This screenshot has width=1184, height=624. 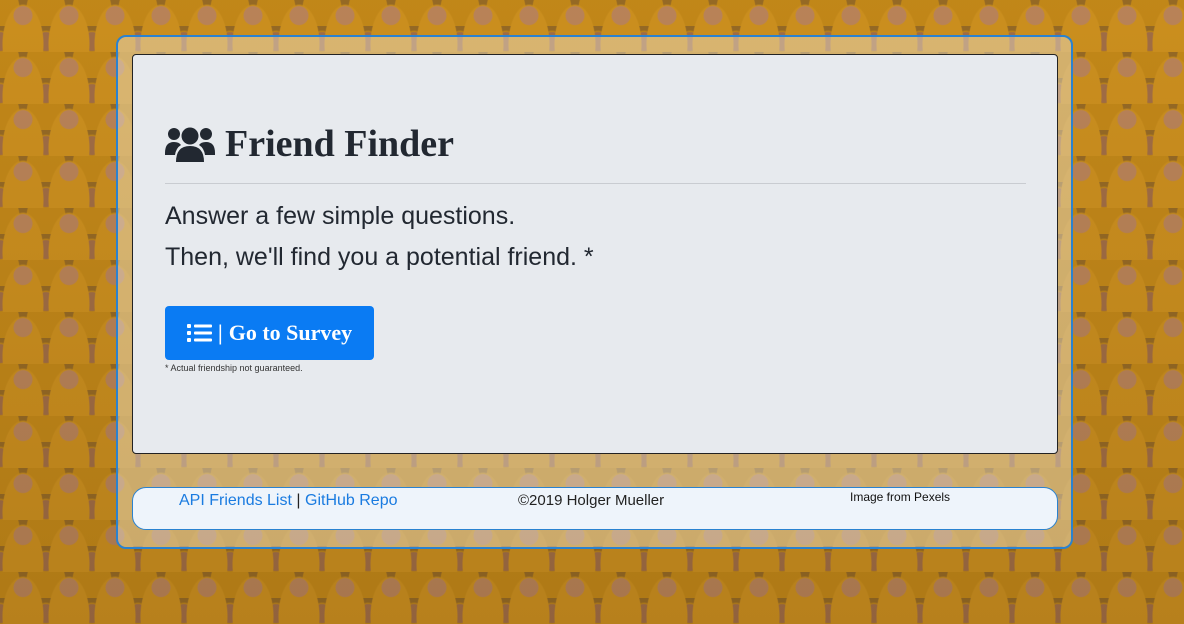 What do you see at coordinates (234, 368) in the screenshot?
I see `disclaimer: * Actual friendship not guaranteed.` at bounding box center [234, 368].